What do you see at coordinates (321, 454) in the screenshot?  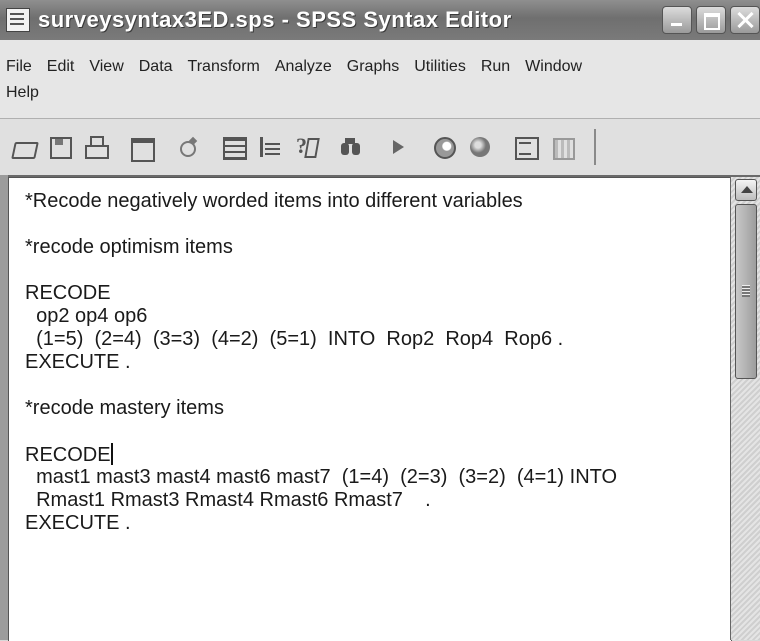 I see `code-line-with-cursor: RECODE` at bounding box center [321, 454].